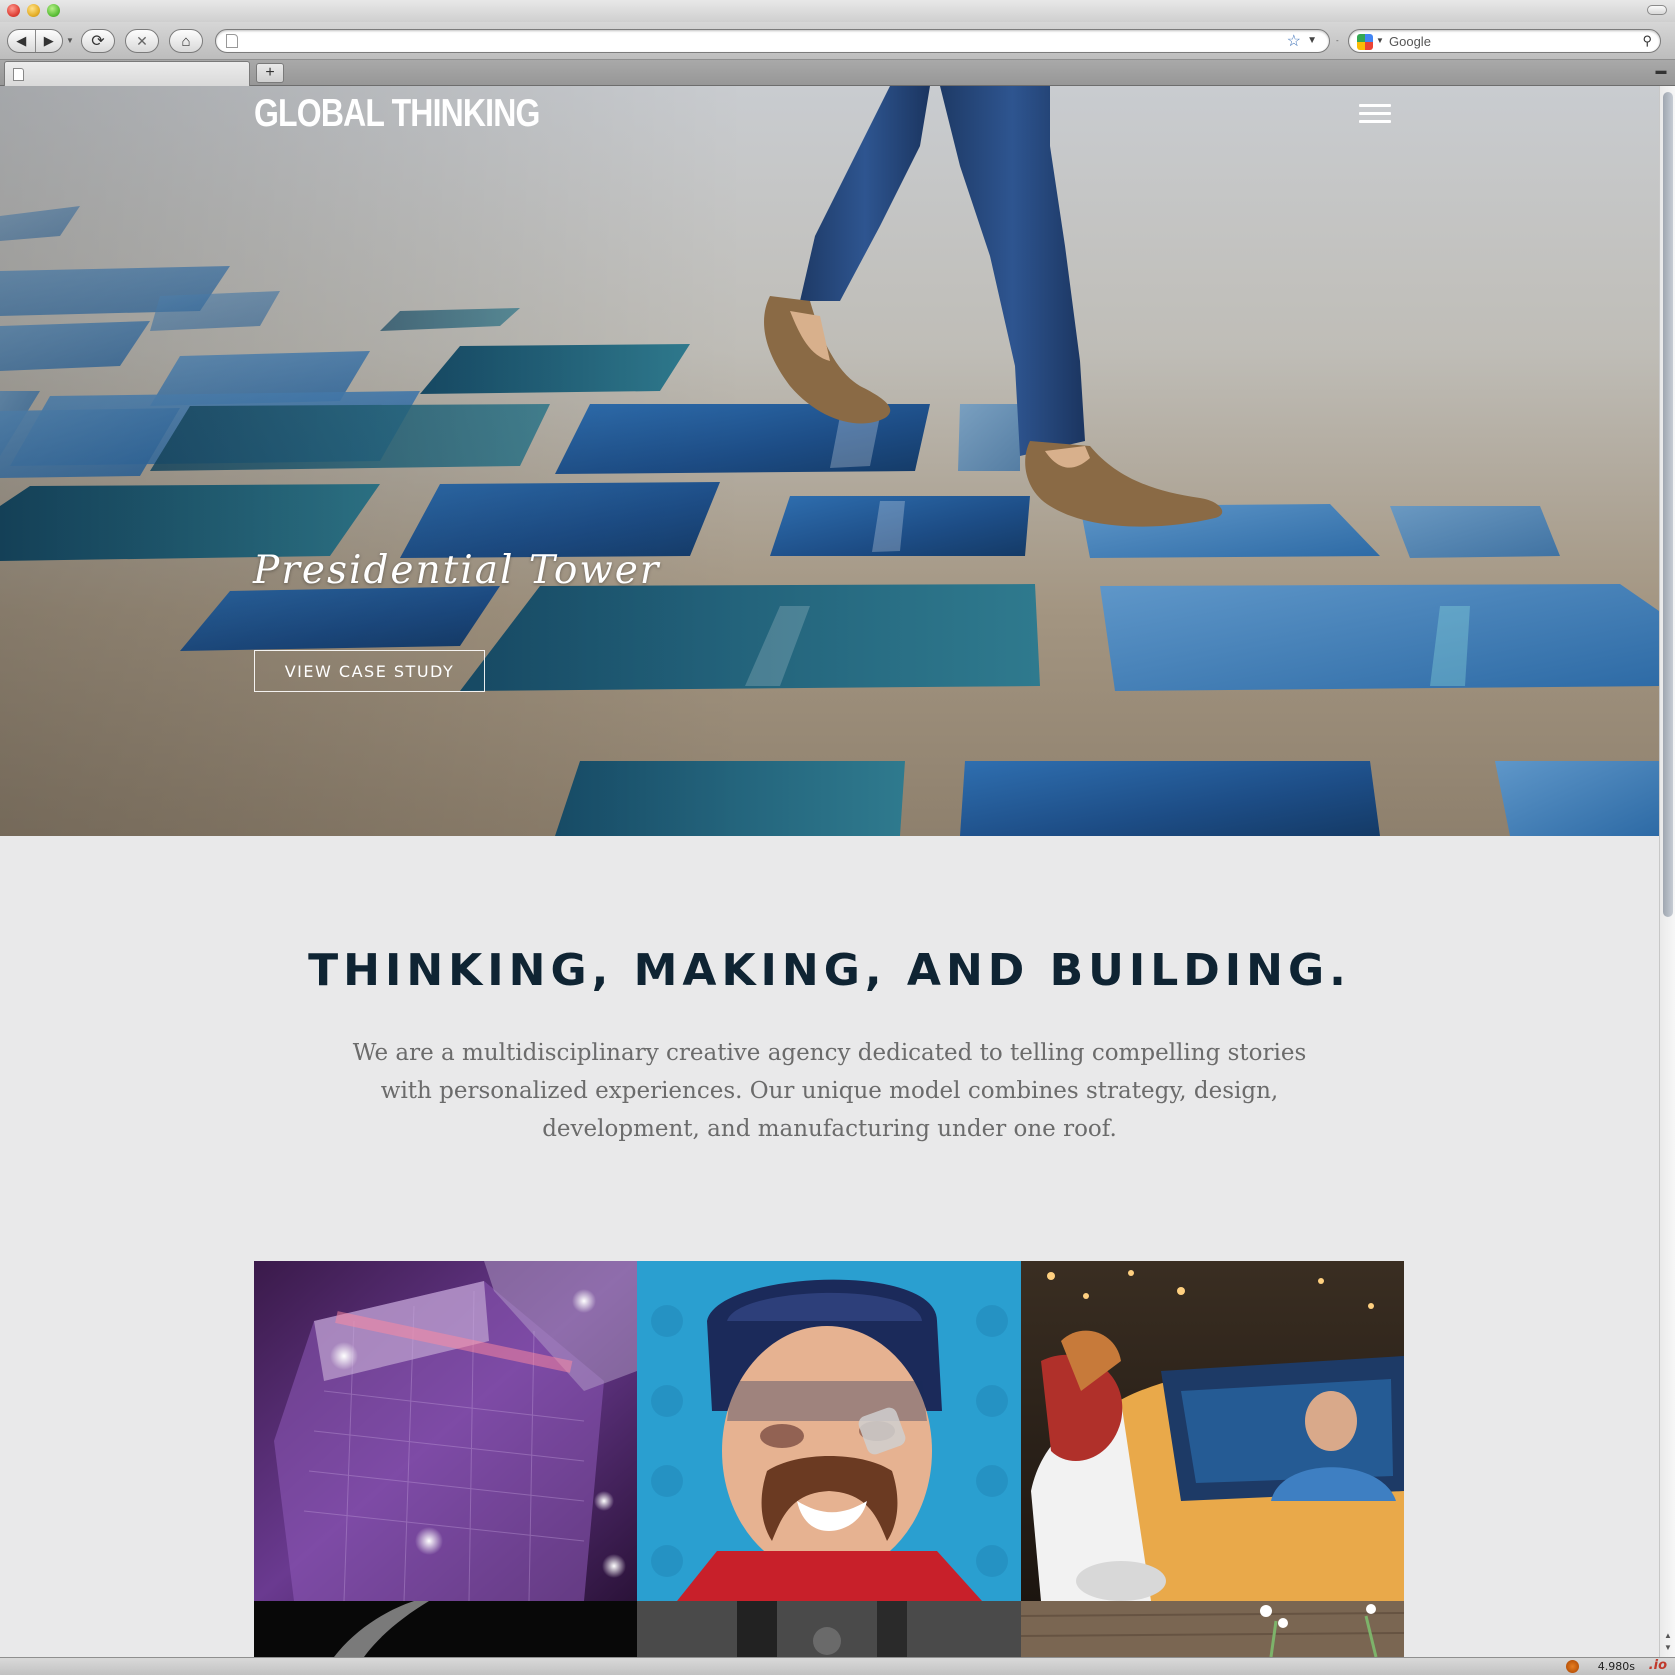 Image resolution: width=1675 pixels, height=1675 pixels. What do you see at coordinates (445, 1629) in the screenshot?
I see `work-tile-tweezers` at bounding box center [445, 1629].